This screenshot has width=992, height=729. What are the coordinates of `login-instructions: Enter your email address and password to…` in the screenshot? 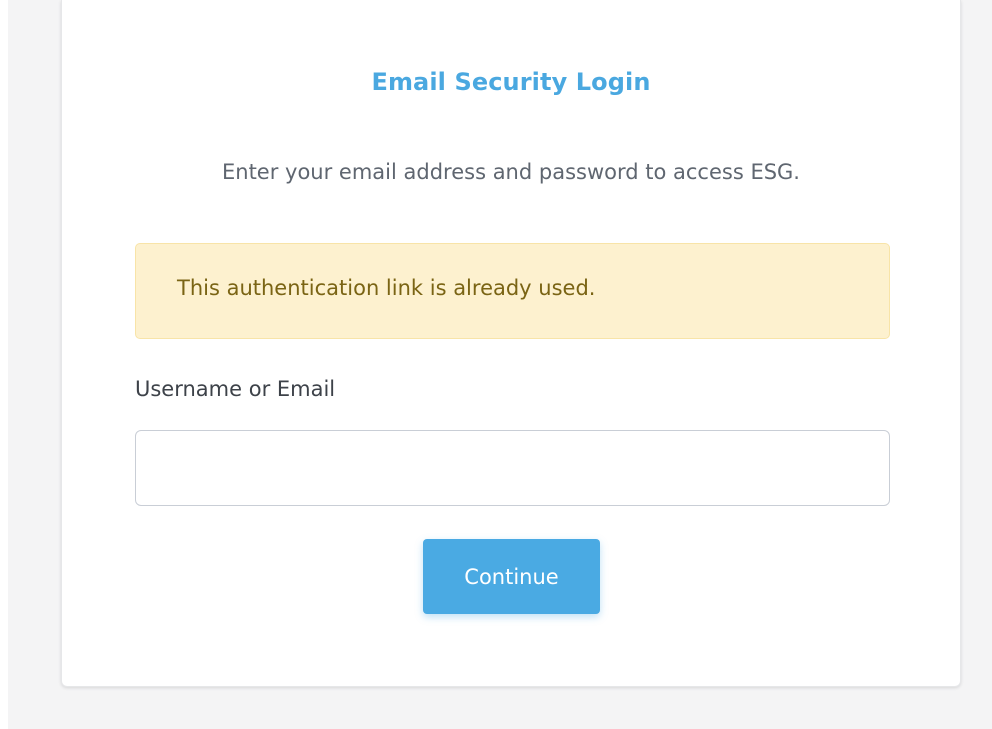 It's located at (510, 172).